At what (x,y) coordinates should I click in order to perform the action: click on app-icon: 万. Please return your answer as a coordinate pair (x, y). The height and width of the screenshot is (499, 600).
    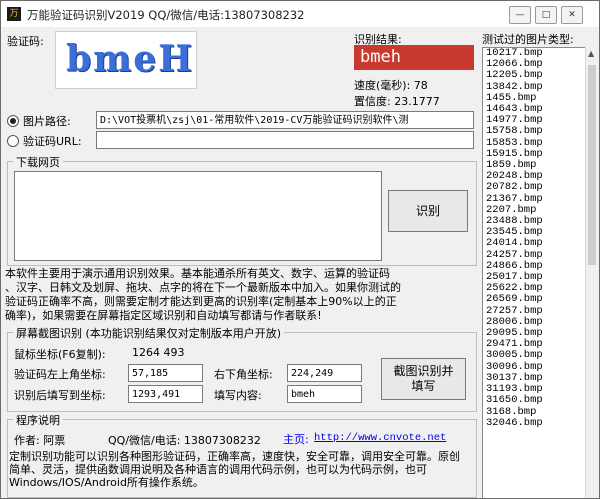
    Looking at the image, I should click on (14, 14).